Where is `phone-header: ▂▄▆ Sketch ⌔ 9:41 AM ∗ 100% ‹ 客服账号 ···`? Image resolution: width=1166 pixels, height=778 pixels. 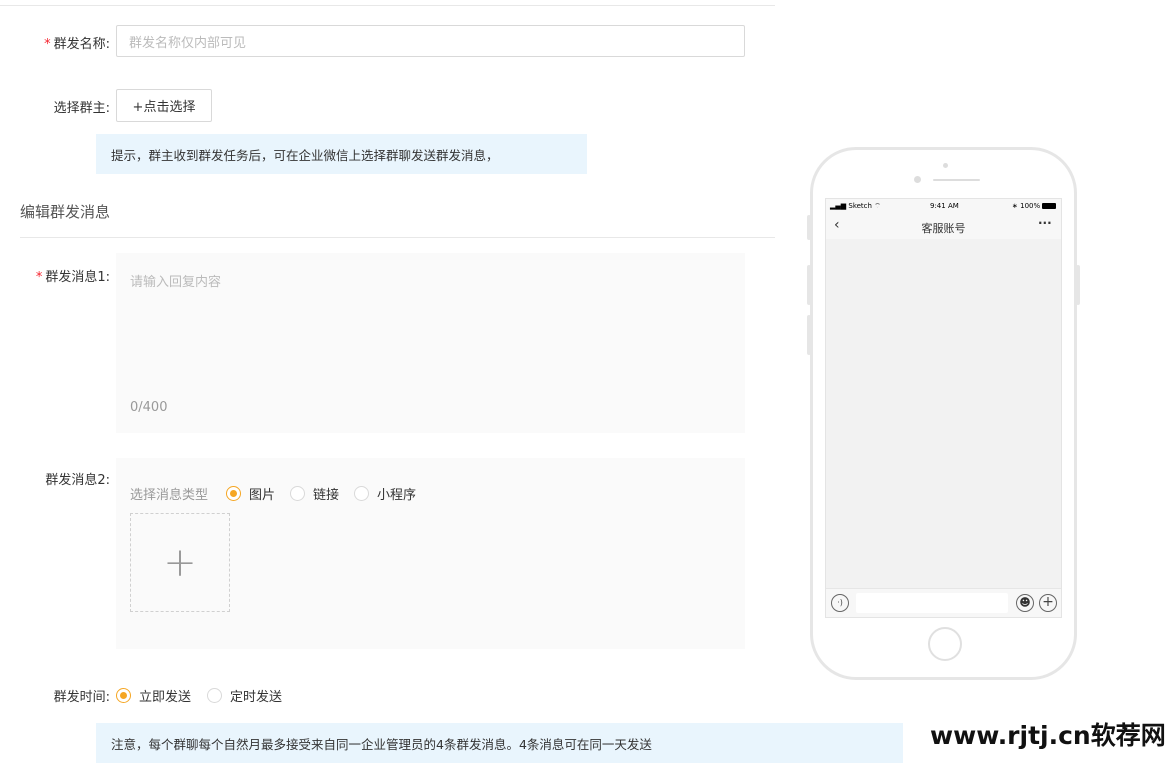
phone-header: ▂▄▆ Sketch ⌔ 9:41 AM ∗ 100% ‹ 客服账号 ··· is located at coordinates (943, 219).